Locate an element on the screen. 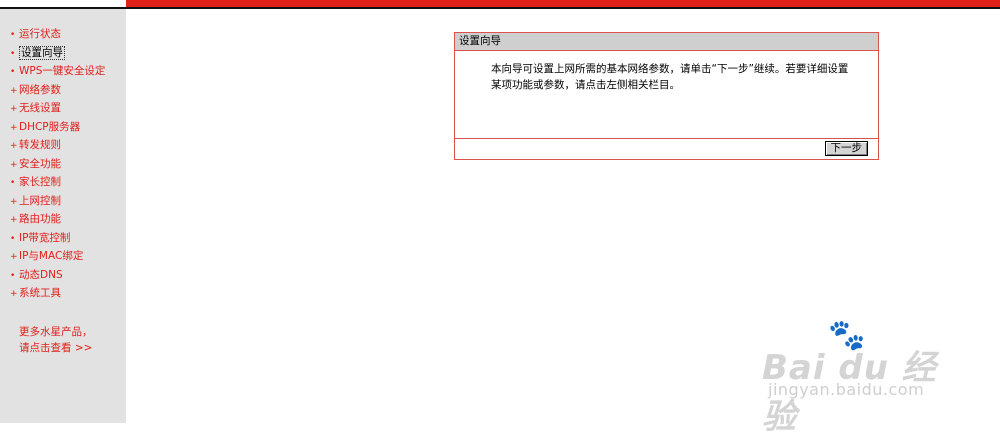 The width and height of the screenshot is (1000, 438). sidebar-item-ddns: • 动态DNS is located at coordinates (52, 275).